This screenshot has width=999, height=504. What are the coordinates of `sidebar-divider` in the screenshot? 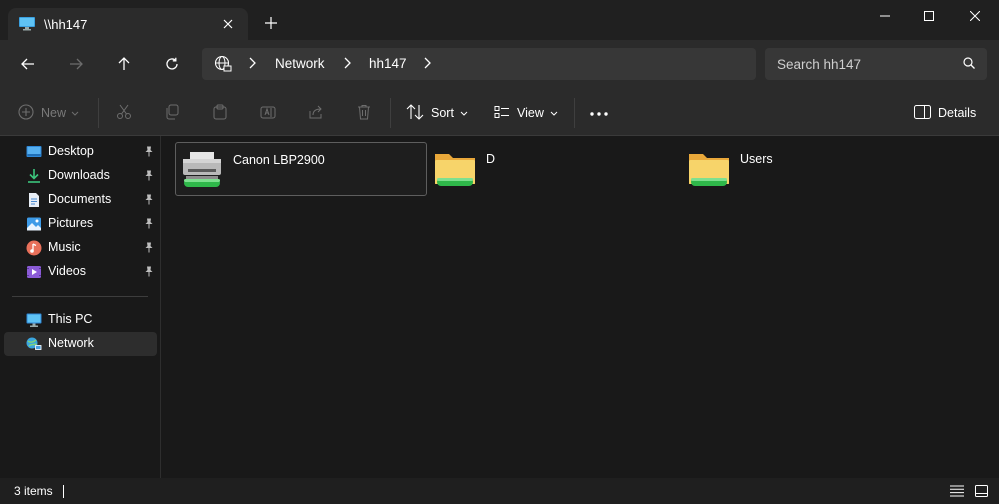 It's located at (80, 296).